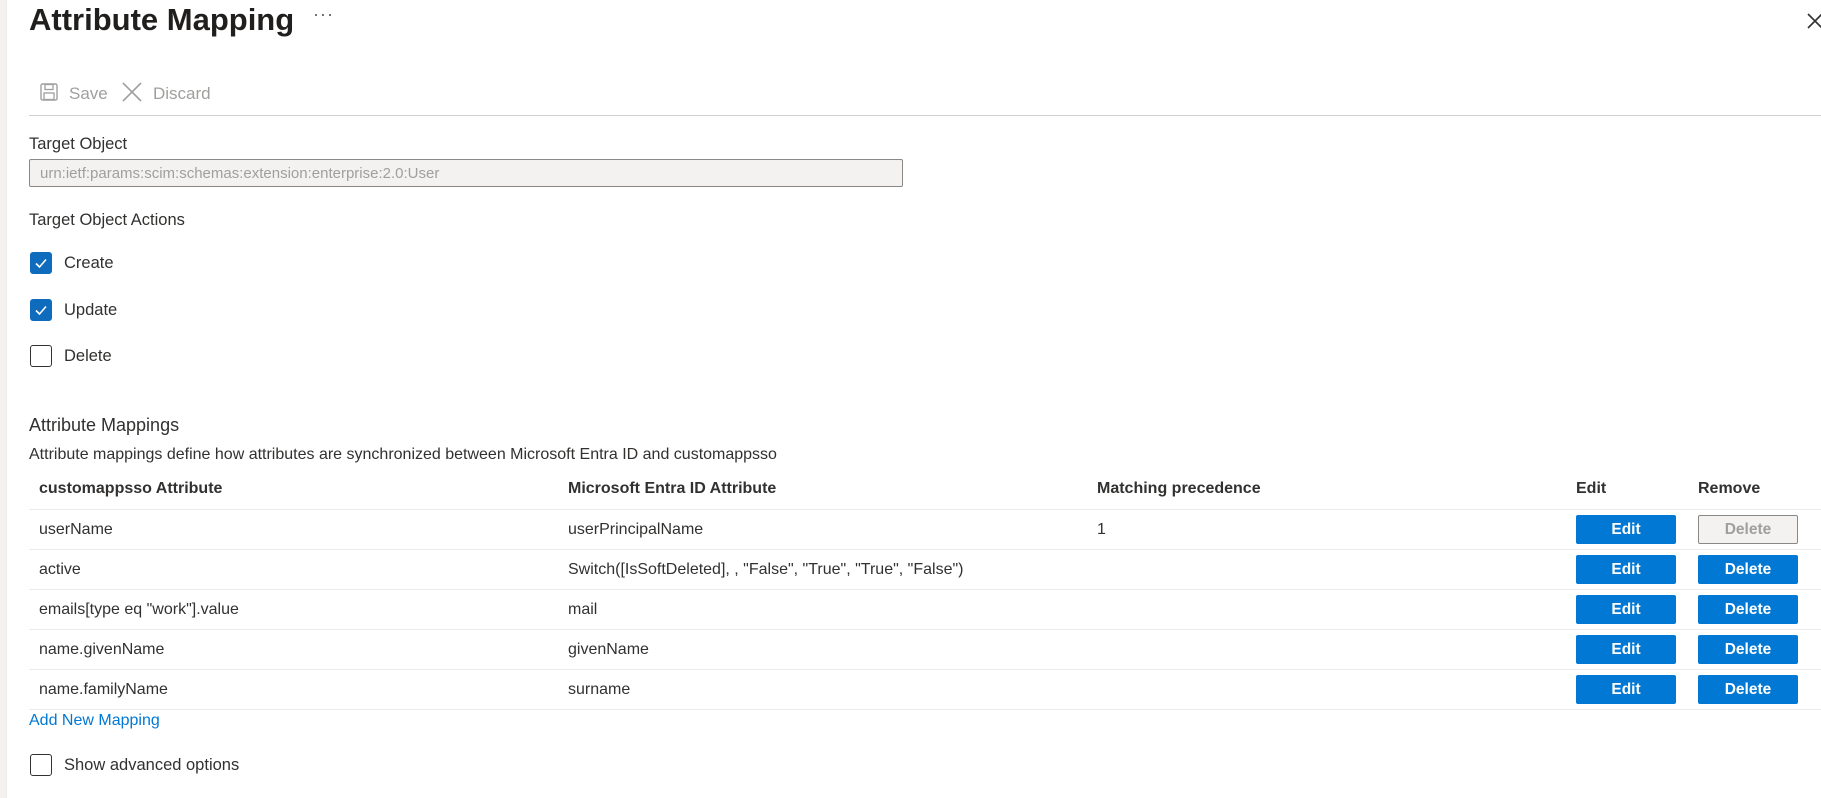 This screenshot has width=1821, height=798. I want to click on action-create-checkbox: Create, so click(72, 263).